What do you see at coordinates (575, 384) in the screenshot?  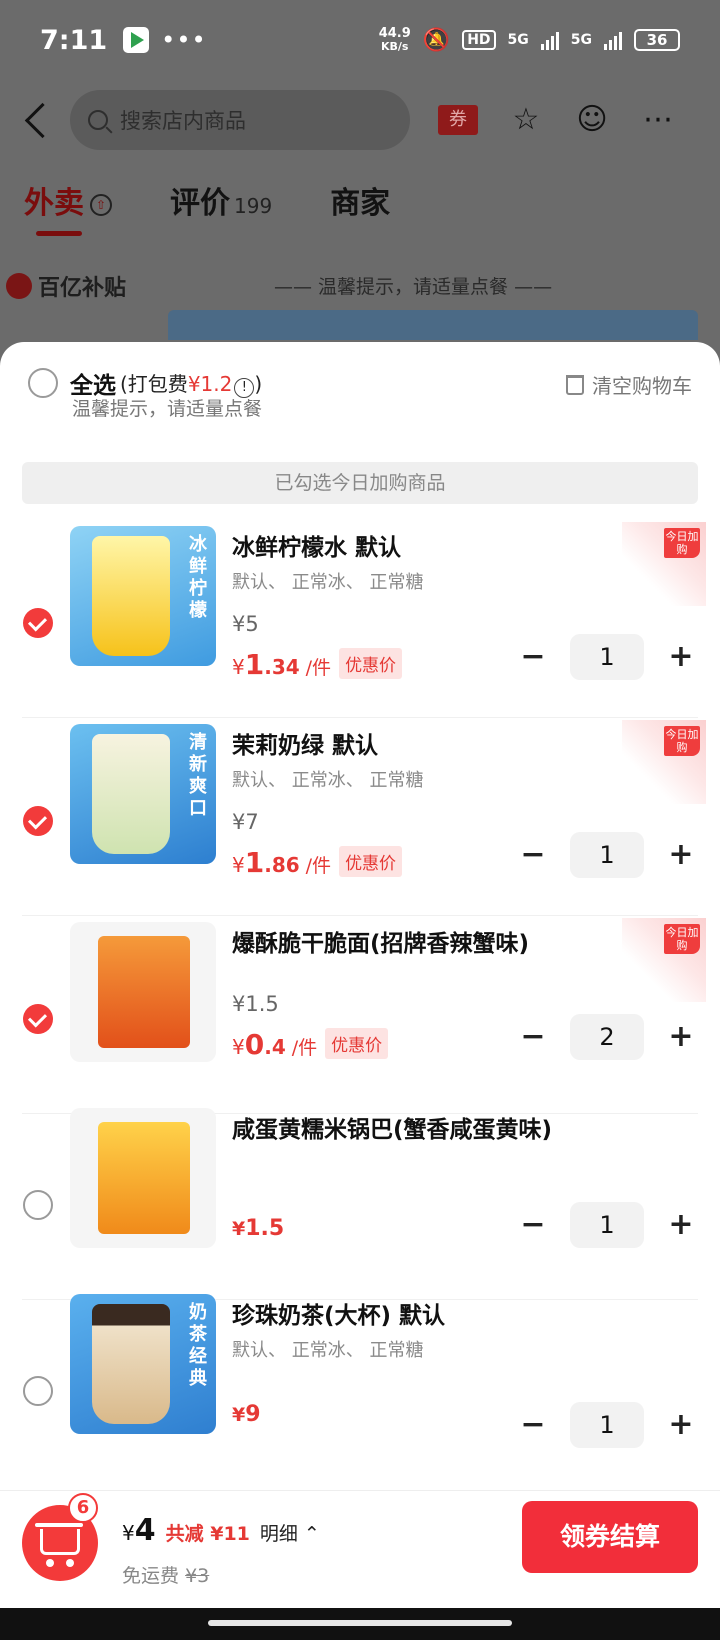 I see `trash-icon` at bounding box center [575, 384].